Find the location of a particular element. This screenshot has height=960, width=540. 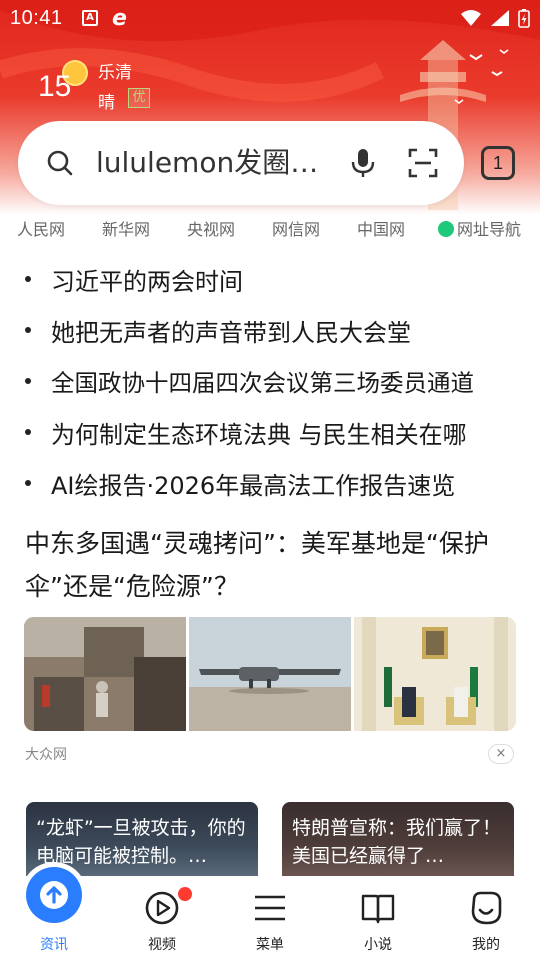

nav-tab-menu: 菜单 is located at coordinates (270, 918).